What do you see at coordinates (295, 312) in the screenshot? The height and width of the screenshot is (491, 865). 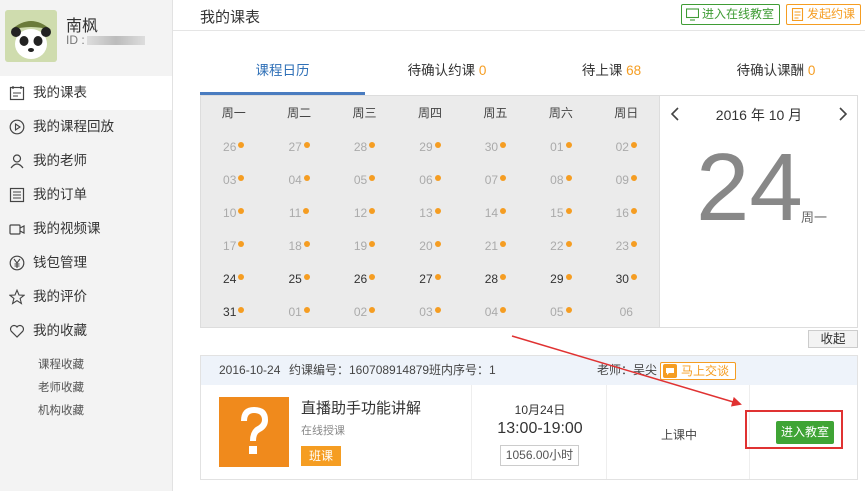 I see `calendar-day-number: 01` at bounding box center [295, 312].